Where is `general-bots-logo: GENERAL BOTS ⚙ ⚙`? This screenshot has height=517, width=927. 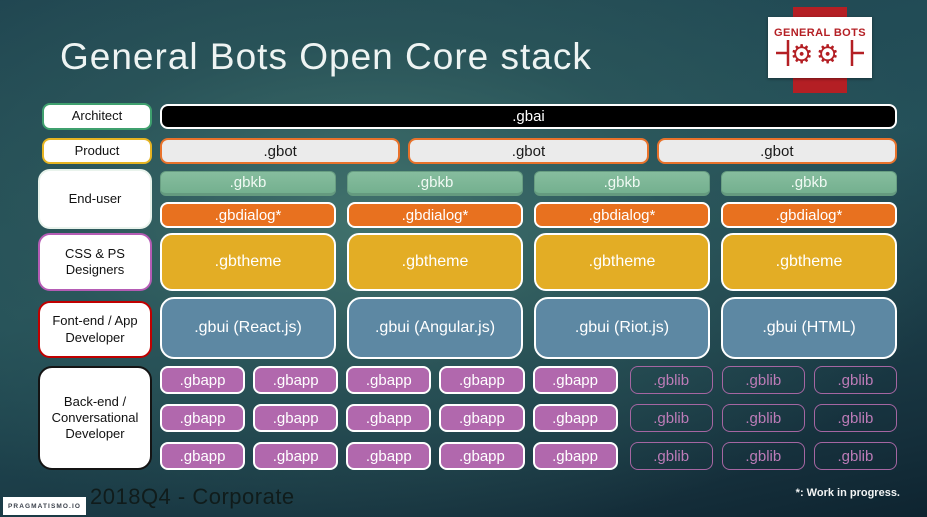
general-bots-logo: GENERAL BOTS ⚙ ⚙ is located at coordinates (820, 47).